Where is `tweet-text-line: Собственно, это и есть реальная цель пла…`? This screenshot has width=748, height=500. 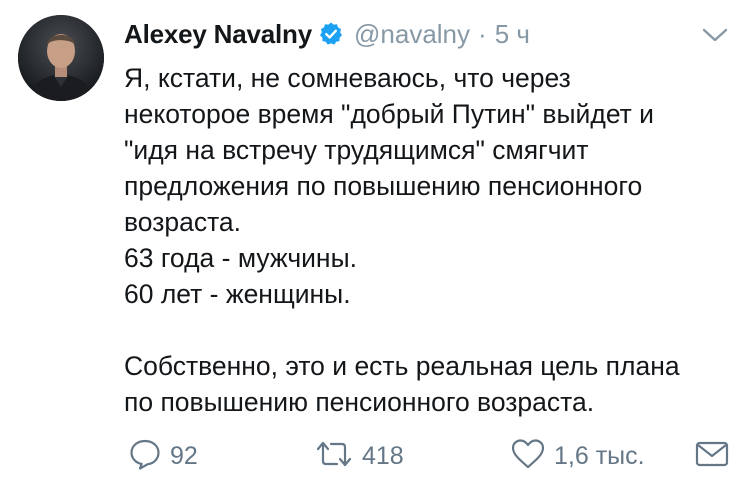 tweet-text-line: Собственно, это и есть реальная цель пла… is located at coordinates (402, 366).